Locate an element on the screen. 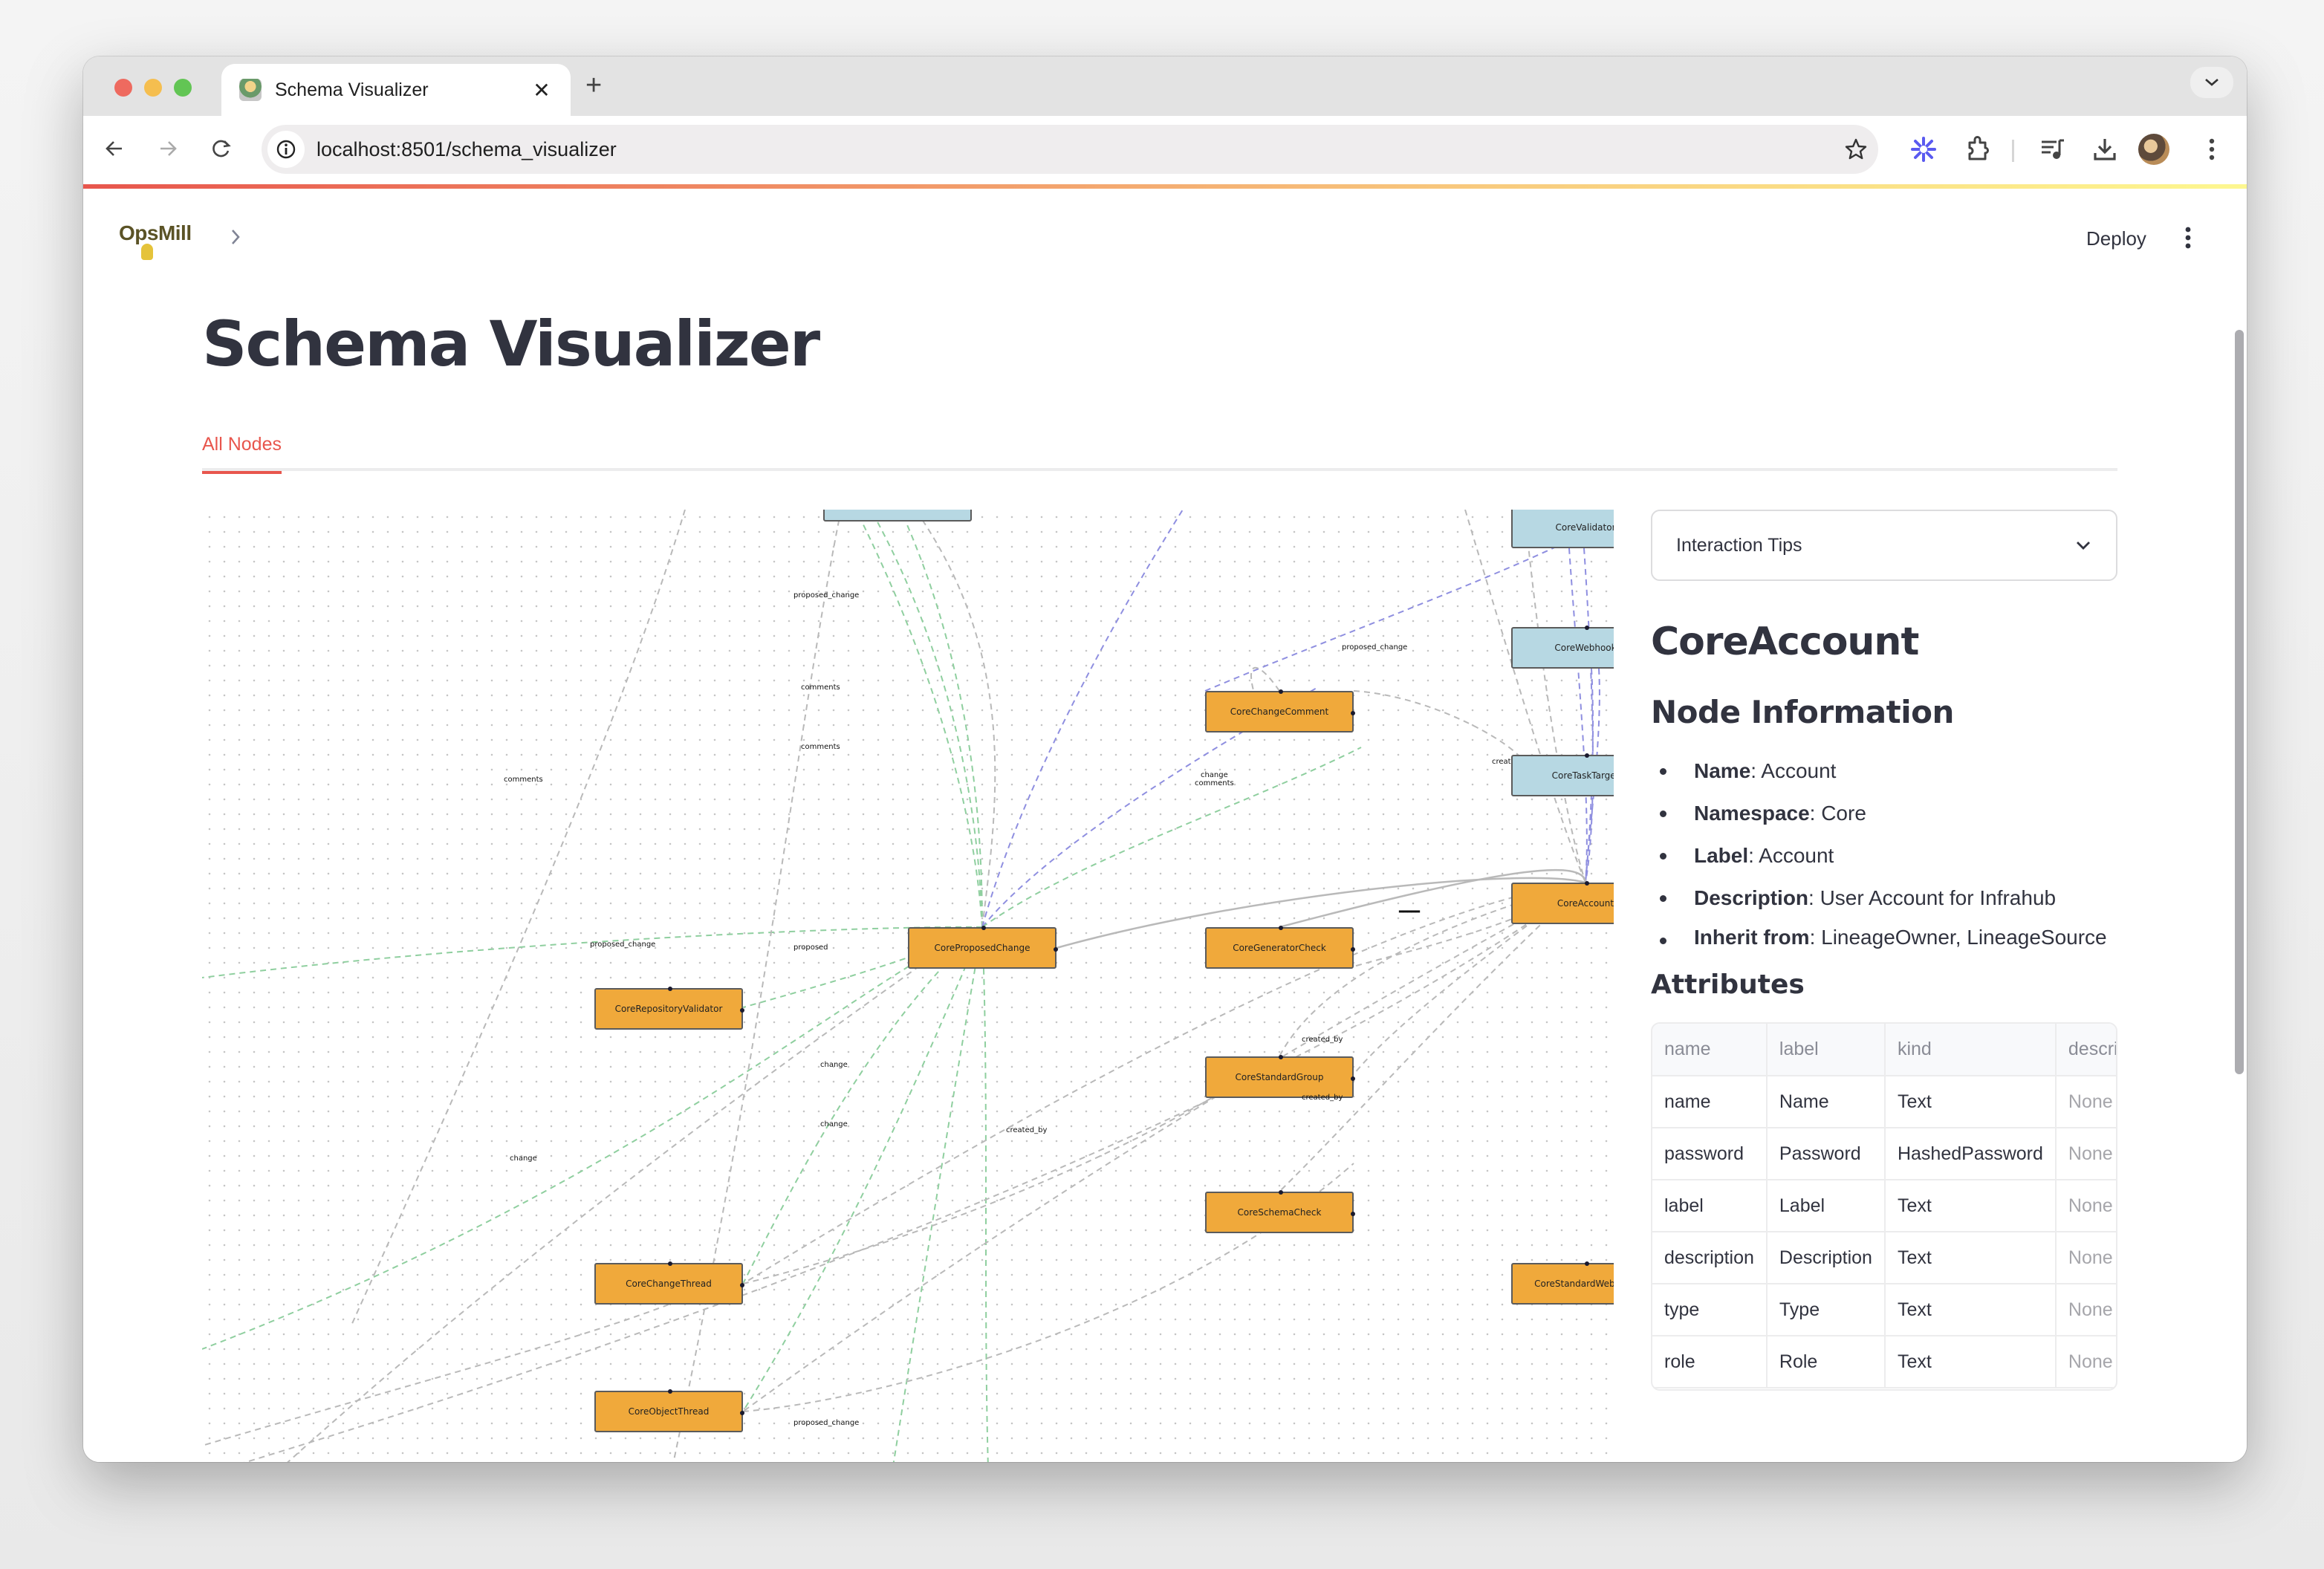 Image resolution: width=2324 pixels, height=1569 pixels. sidebar-expand-chevron-icon is located at coordinates (235, 238).